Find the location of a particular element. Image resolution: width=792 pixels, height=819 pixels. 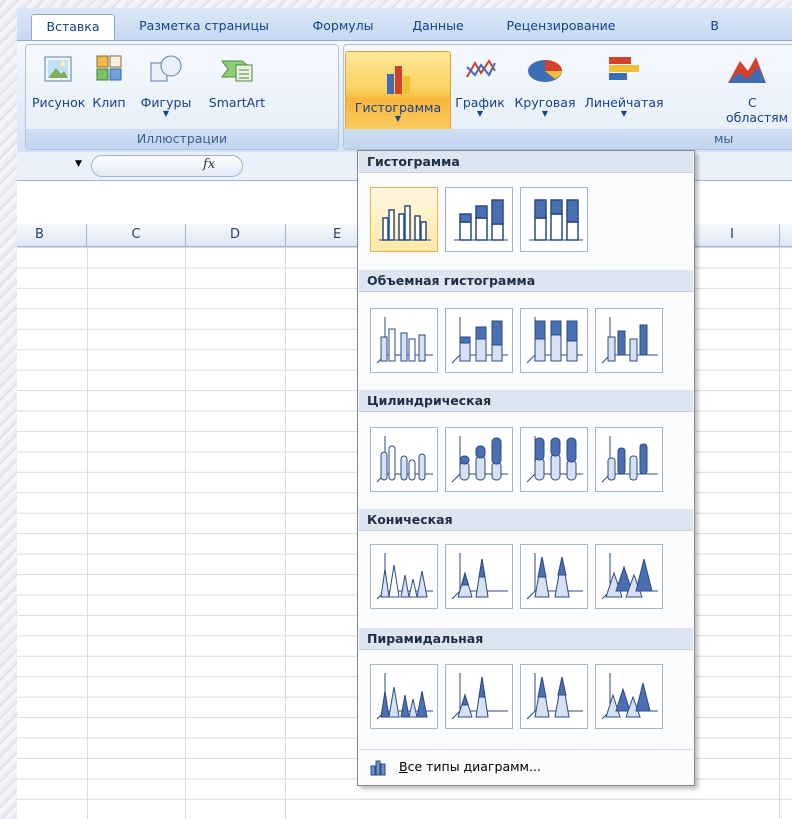

area-chart-icon is located at coordinates (747, 70).